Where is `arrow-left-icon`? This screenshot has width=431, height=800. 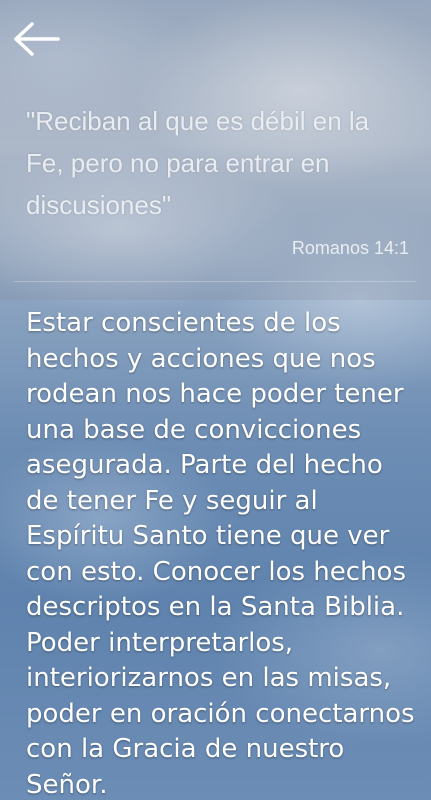
arrow-left-icon is located at coordinates (37, 39).